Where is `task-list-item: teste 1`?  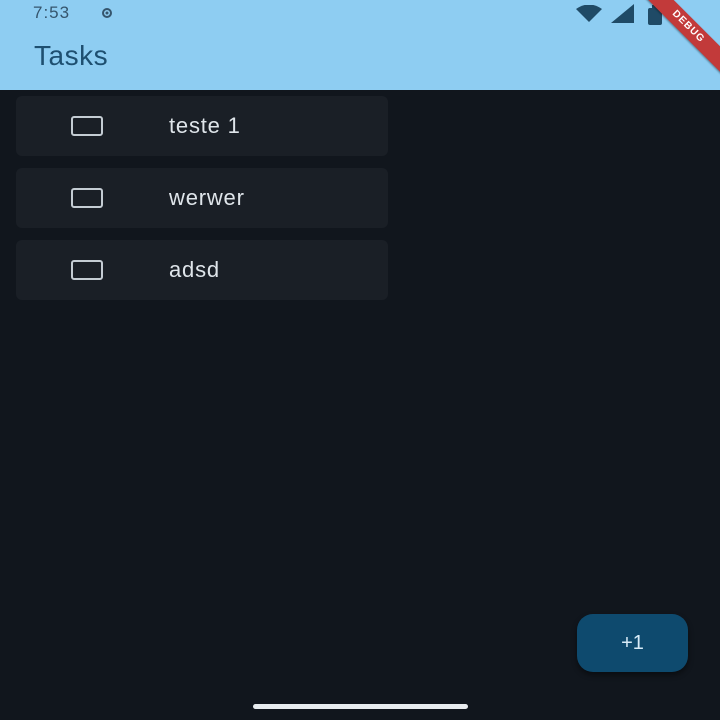
task-list-item: teste 1 is located at coordinates (202, 126).